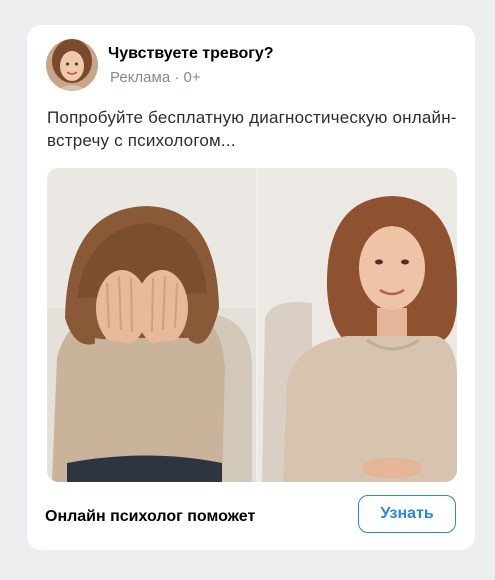 The height and width of the screenshot is (580, 495). I want to click on advertiser-avatar, so click(72, 65).